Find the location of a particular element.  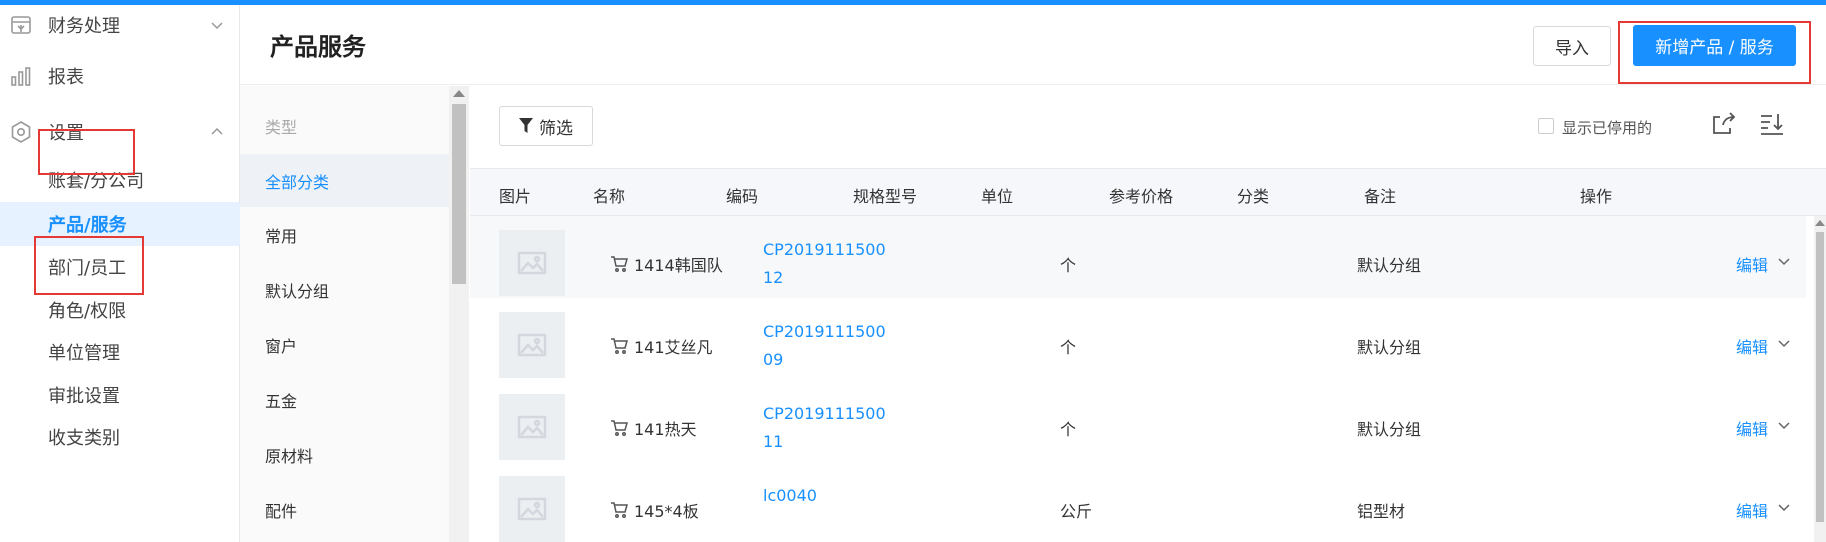

category-item-label: 窗户 is located at coordinates (281, 346).